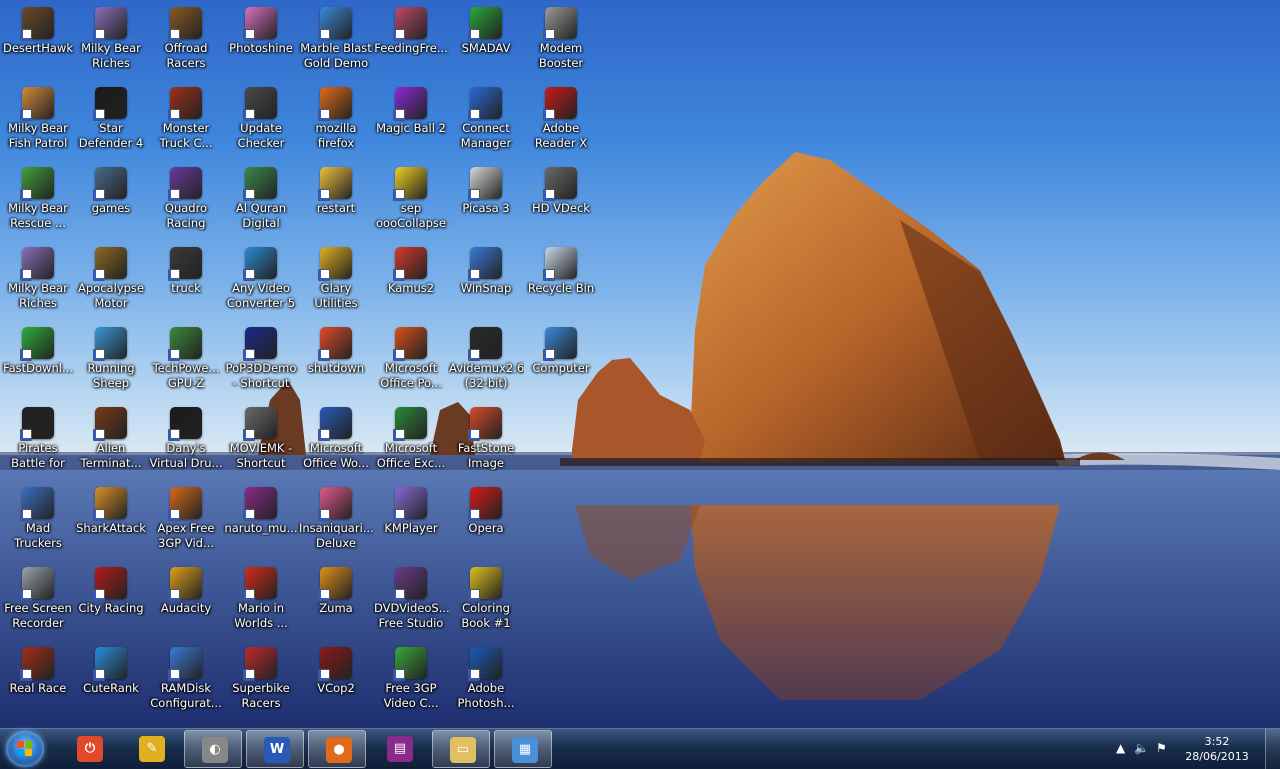 The height and width of the screenshot is (769, 1280). What do you see at coordinates (261, 135) in the screenshot?
I see `desktop-icon-label: Update Checker` at bounding box center [261, 135].